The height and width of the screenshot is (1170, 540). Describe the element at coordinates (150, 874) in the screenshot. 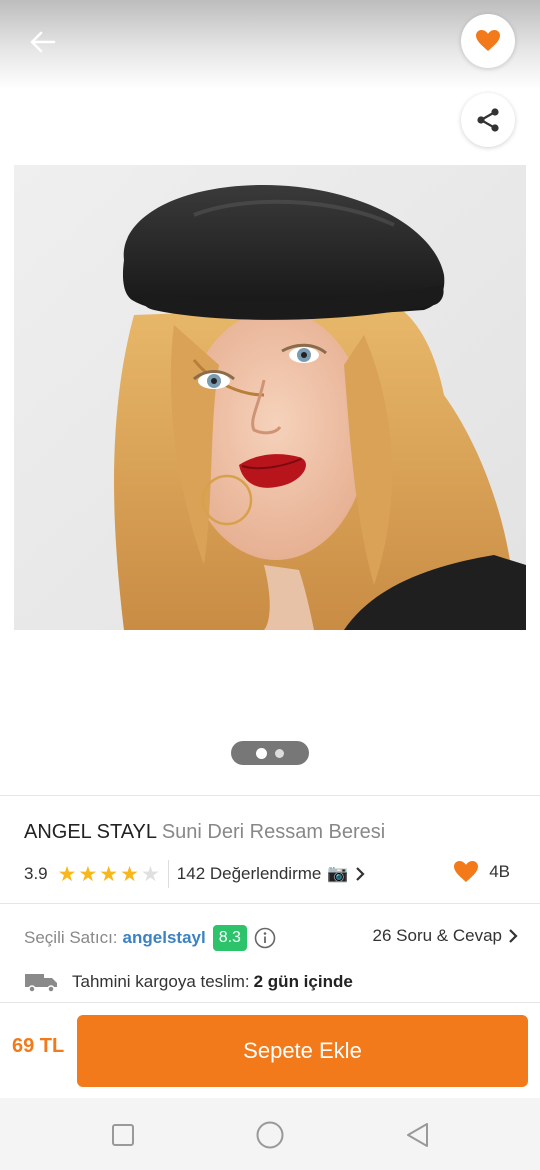

I see `star-empty-icon: ★` at that location.